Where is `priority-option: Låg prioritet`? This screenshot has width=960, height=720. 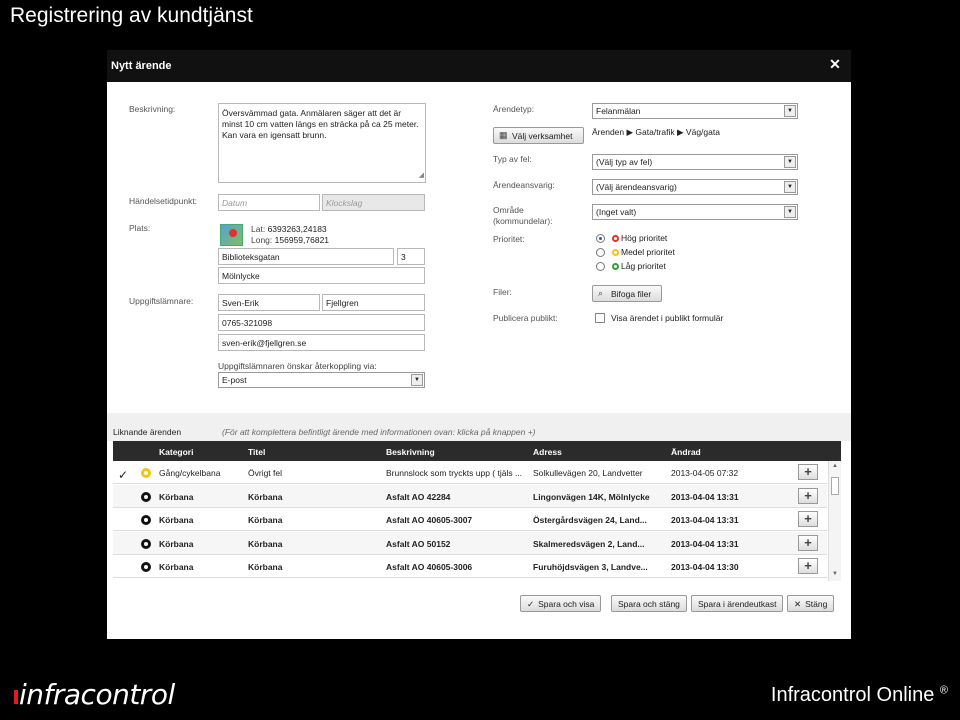 priority-option: Låg prioritet is located at coordinates (631, 267).